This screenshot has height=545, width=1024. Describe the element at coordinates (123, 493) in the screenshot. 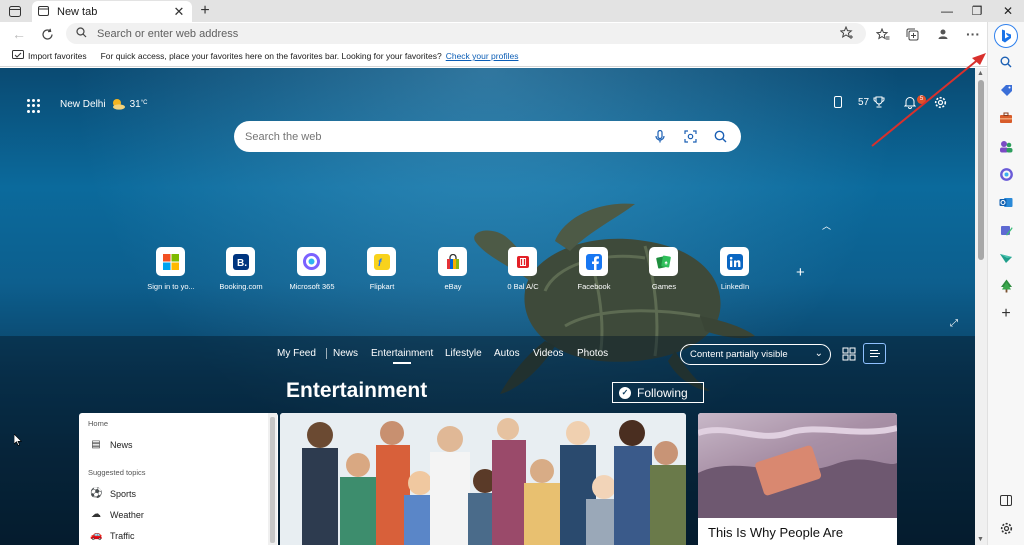

I see `menu-item-label: Sports` at that location.